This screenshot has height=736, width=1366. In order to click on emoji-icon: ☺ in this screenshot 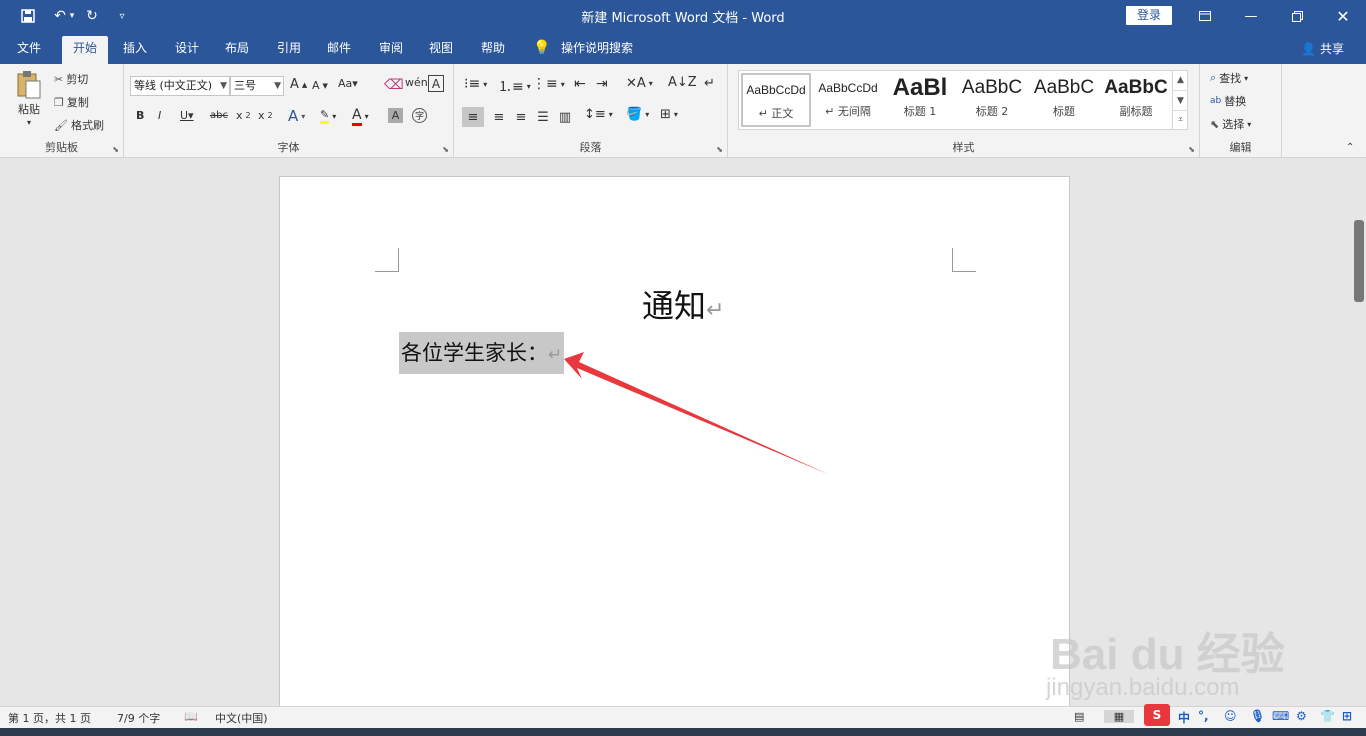, I will do `click(1230, 716)`.